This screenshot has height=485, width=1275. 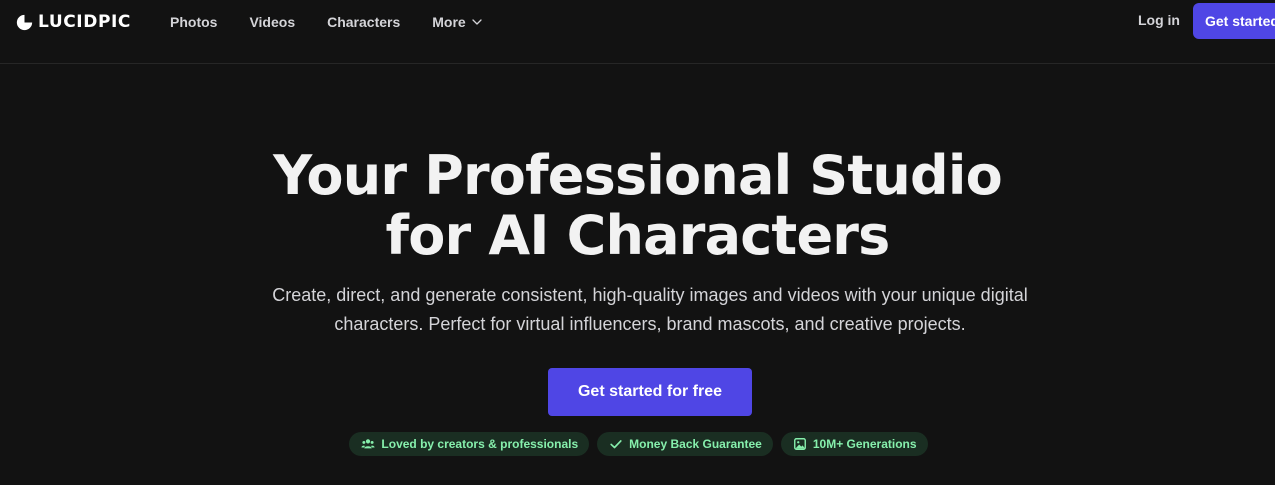 What do you see at coordinates (695, 444) in the screenshot?
I see `badge-label: Money Back Guarantee` at bounding box center [695, 444].